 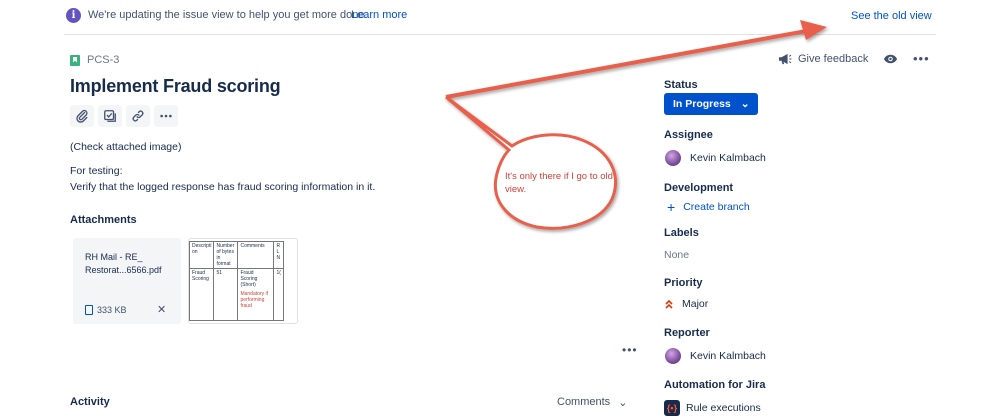 What do you see at coordinates (584, 402) in the screenshot?
I see `activity-filter-label: Comments` at bounding box center [584, 402].